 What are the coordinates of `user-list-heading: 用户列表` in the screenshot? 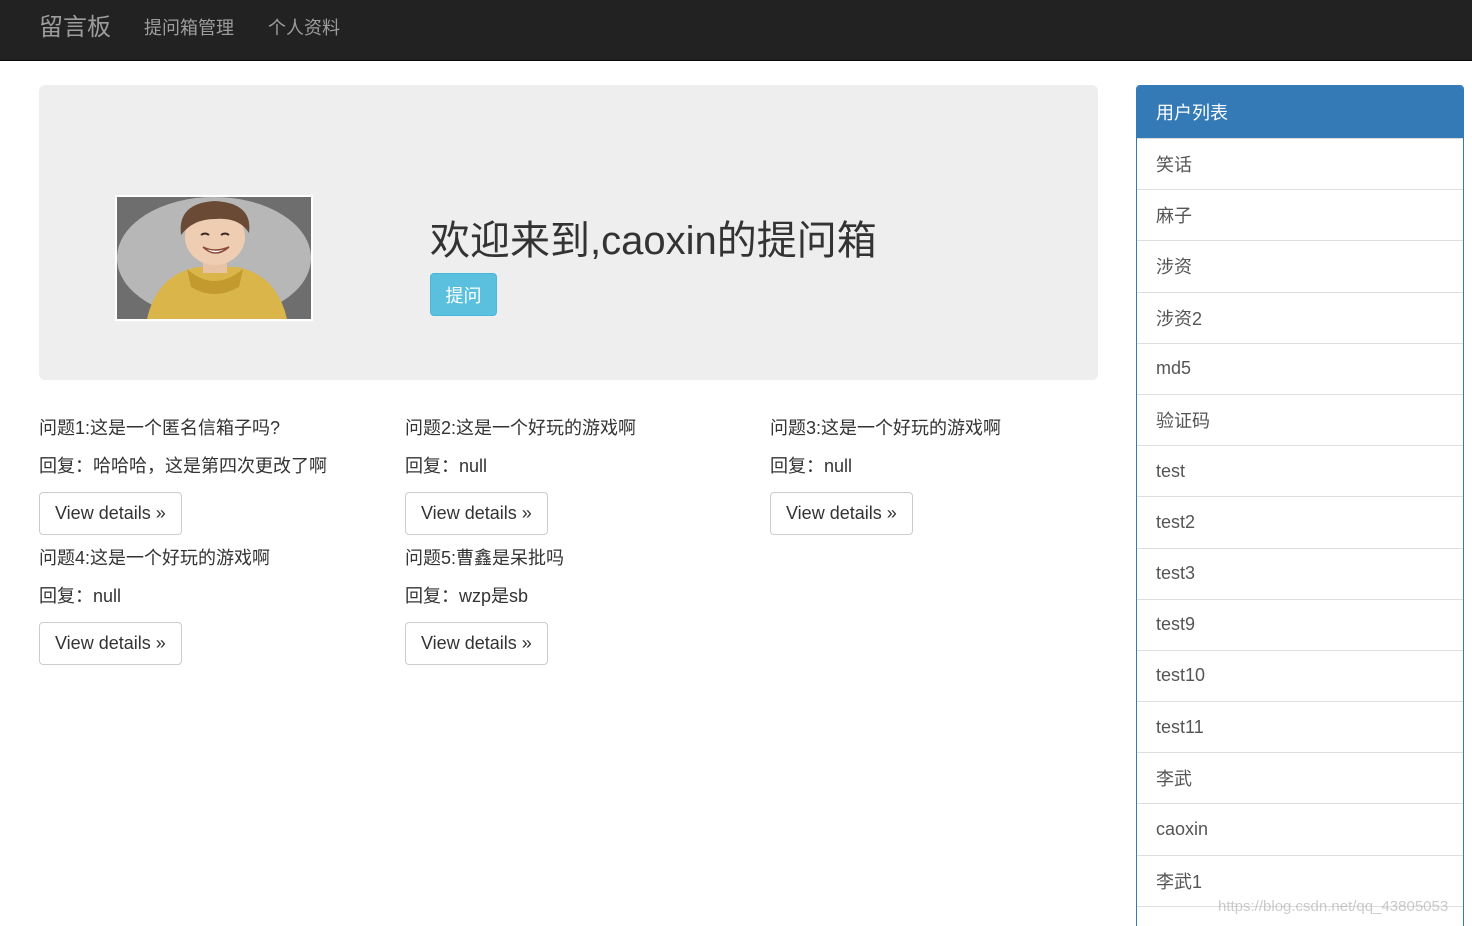 It's located at (1300, 112).